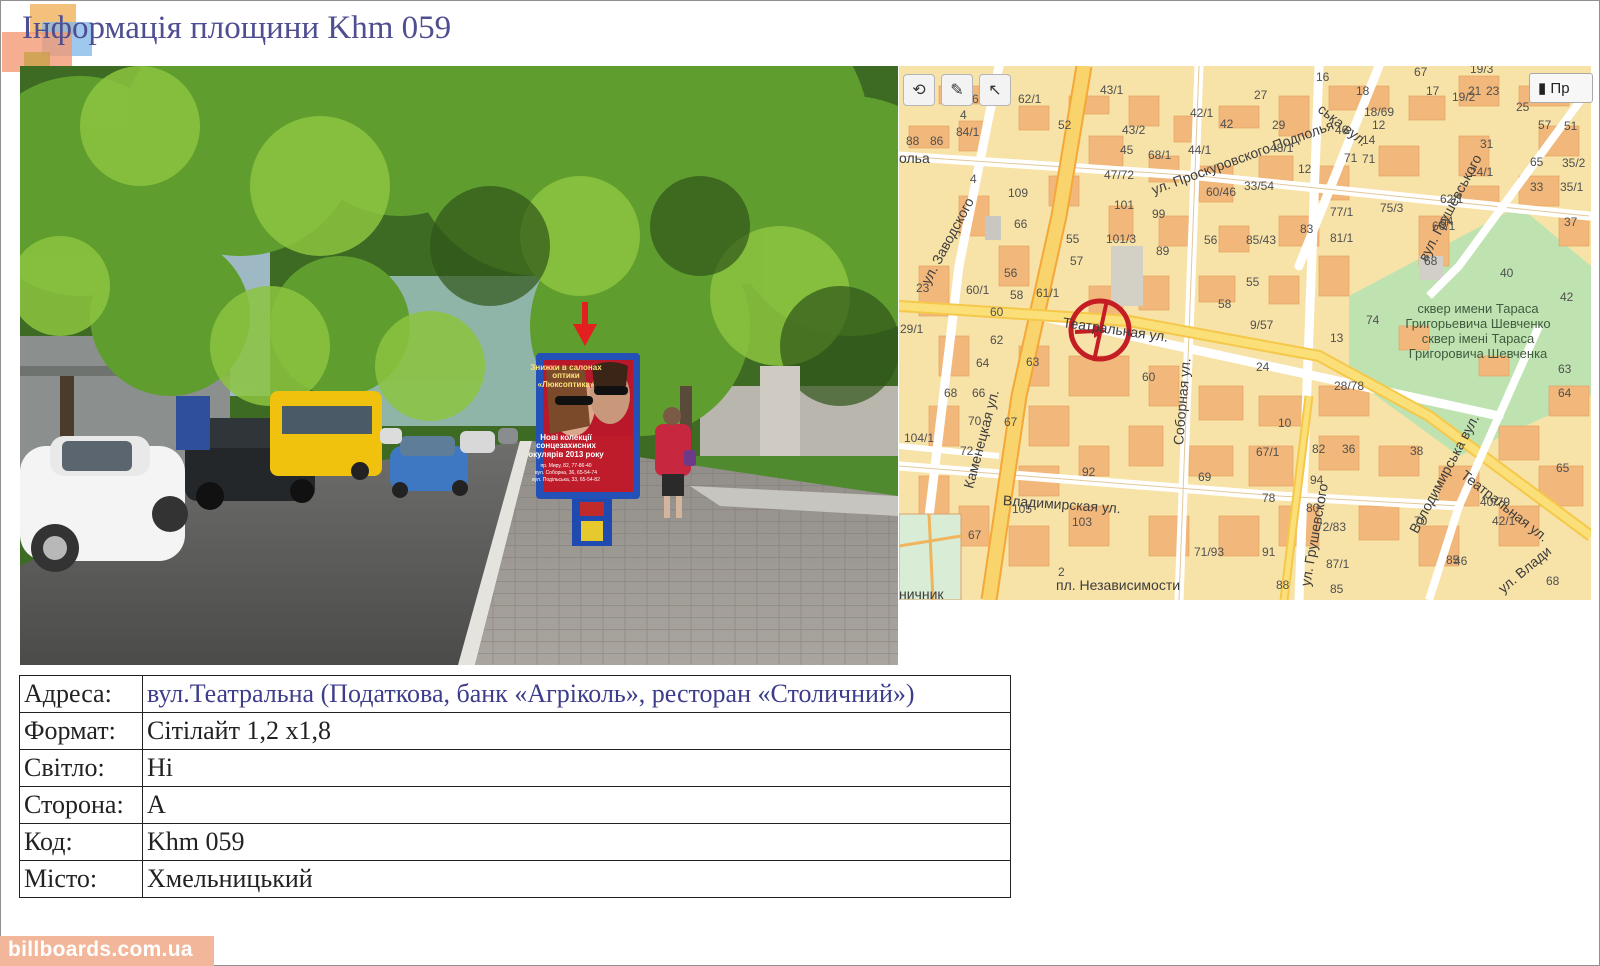  I want to click on building-number: 72, so click(967, 451).